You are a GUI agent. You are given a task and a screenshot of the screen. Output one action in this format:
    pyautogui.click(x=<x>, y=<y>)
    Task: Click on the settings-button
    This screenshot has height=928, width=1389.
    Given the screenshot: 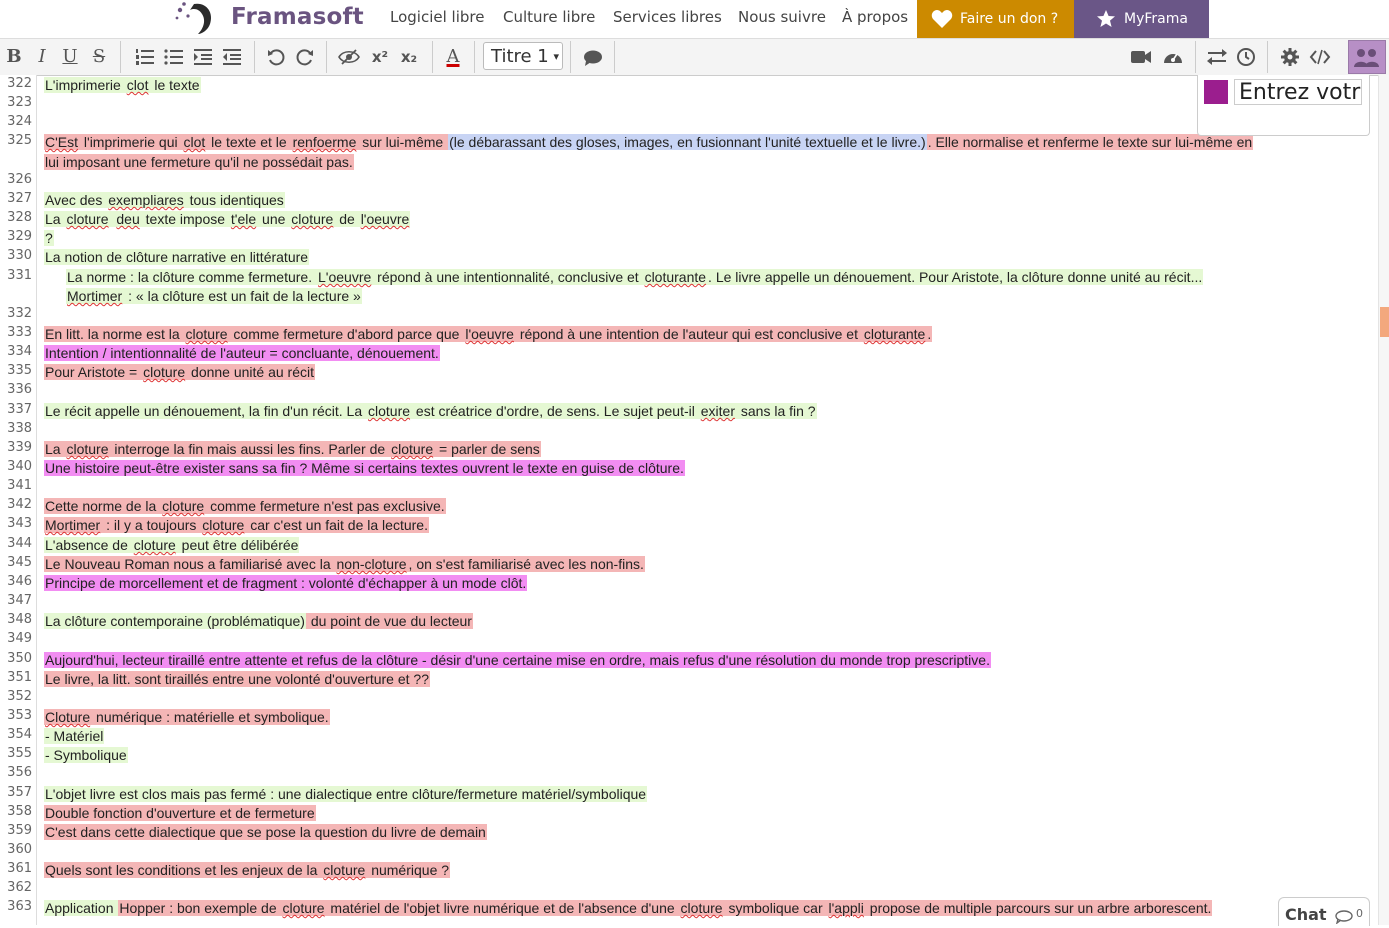 What is the action you would take?
    pyautogui.click(x=1290, y=57)
    